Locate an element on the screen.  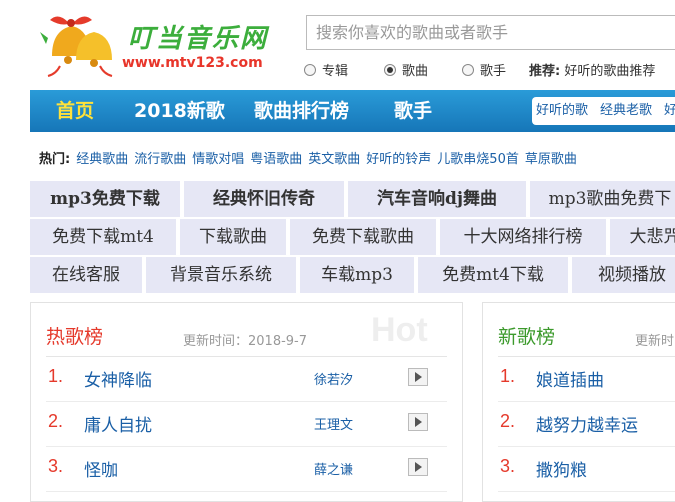
quick-link: 好听的歌 is located at coordinates (562, 110).